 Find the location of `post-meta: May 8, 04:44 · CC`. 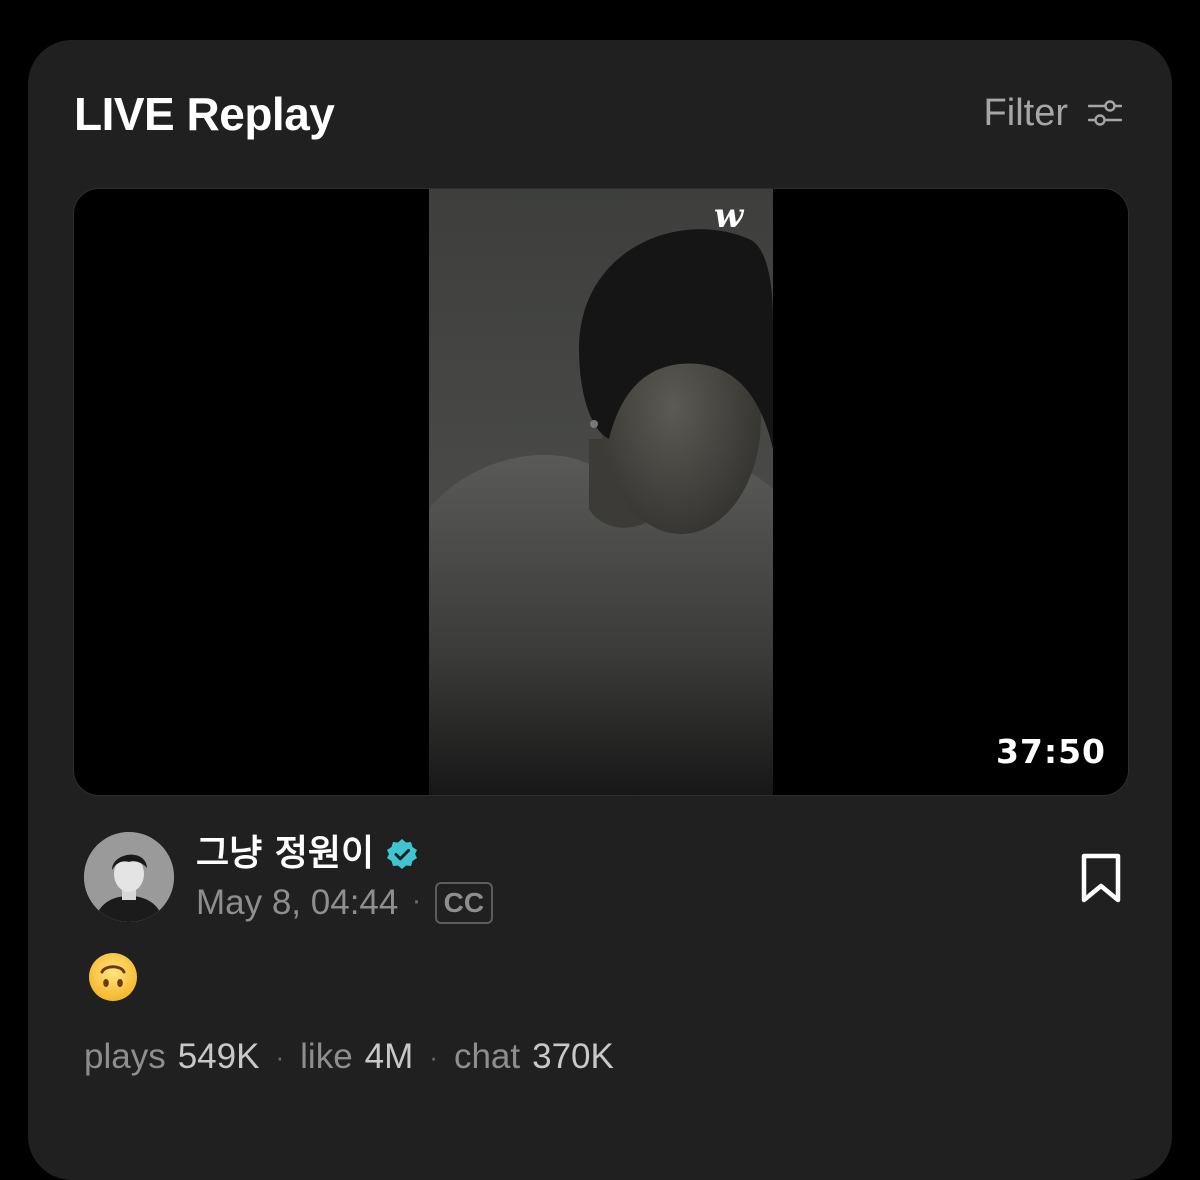

post-meta: May 8, 04:44 · CC is located at coordinates (345, 903).